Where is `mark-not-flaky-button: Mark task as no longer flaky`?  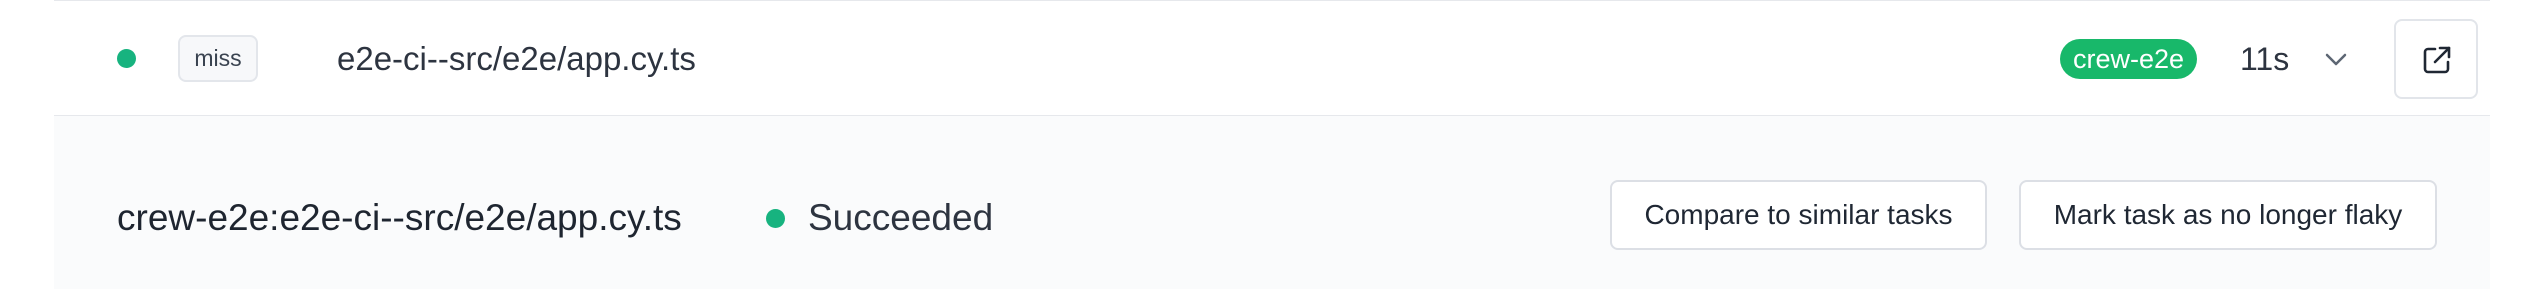 mark-not-flaky-button: Mark task as no longer flaky is located at coordinates (2228, 215).